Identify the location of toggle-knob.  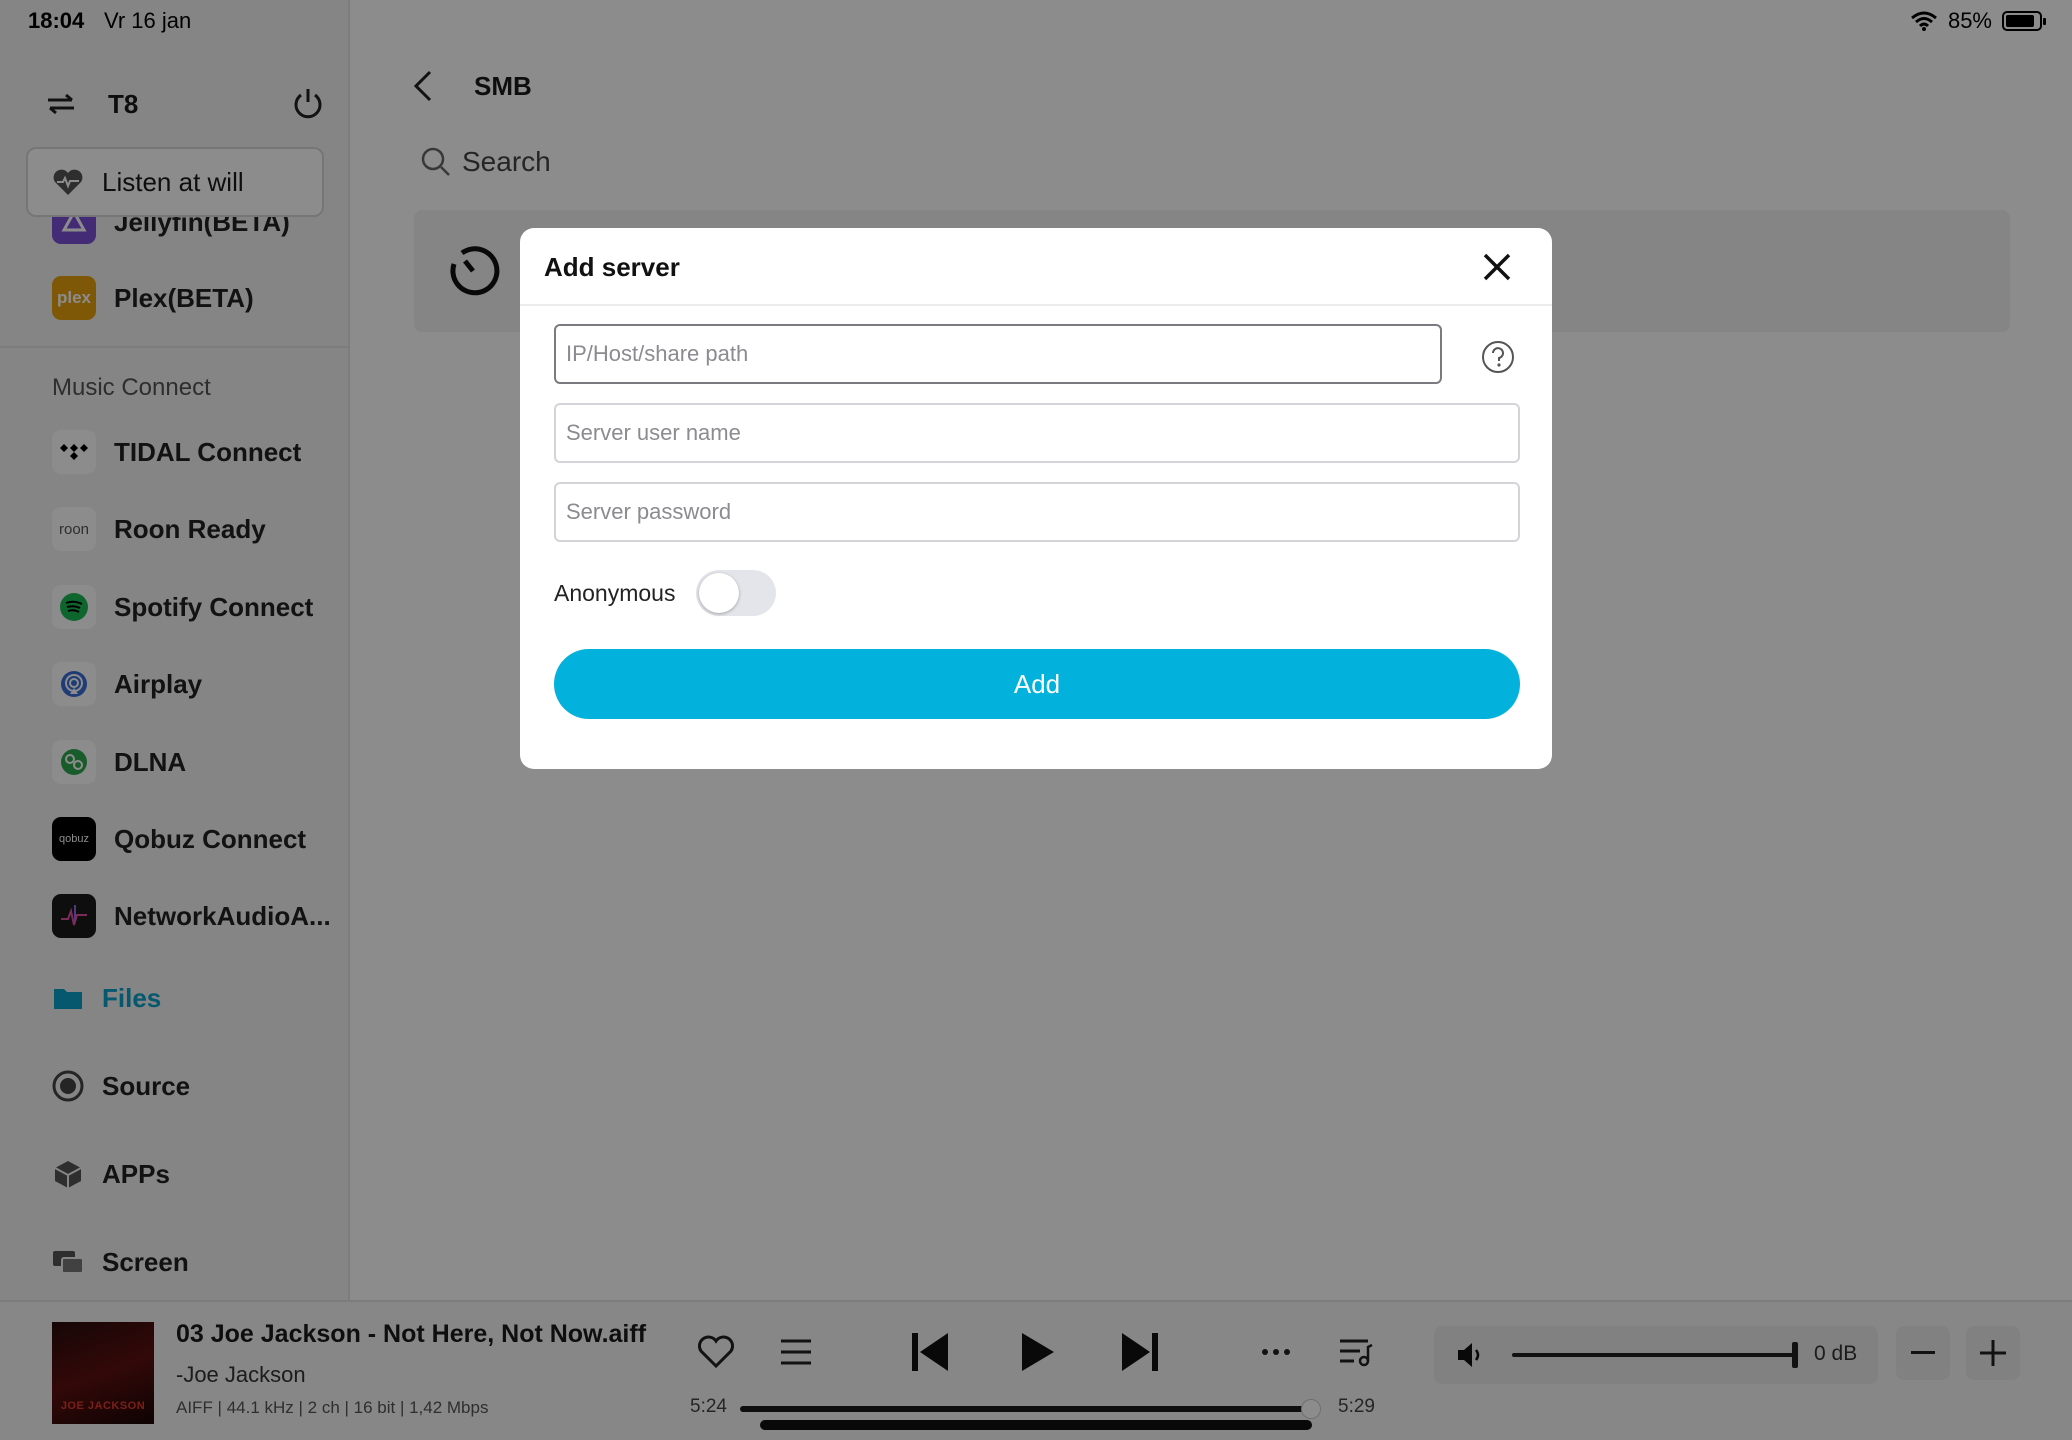
(719, 593).